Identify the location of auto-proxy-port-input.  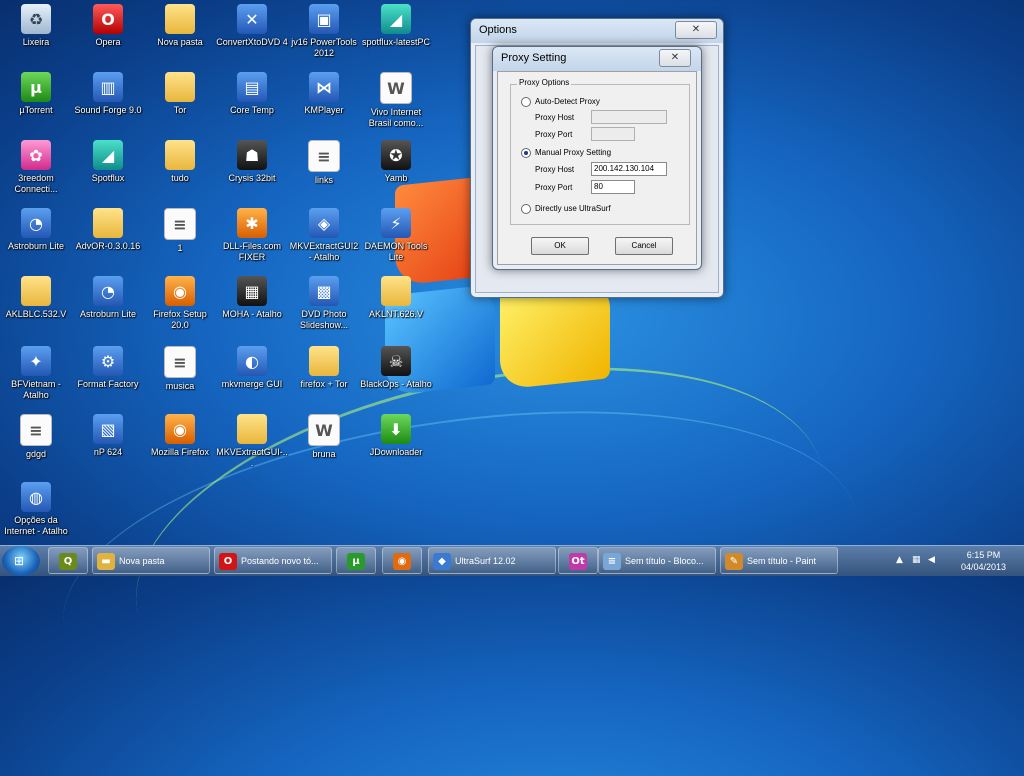
(613, 134).